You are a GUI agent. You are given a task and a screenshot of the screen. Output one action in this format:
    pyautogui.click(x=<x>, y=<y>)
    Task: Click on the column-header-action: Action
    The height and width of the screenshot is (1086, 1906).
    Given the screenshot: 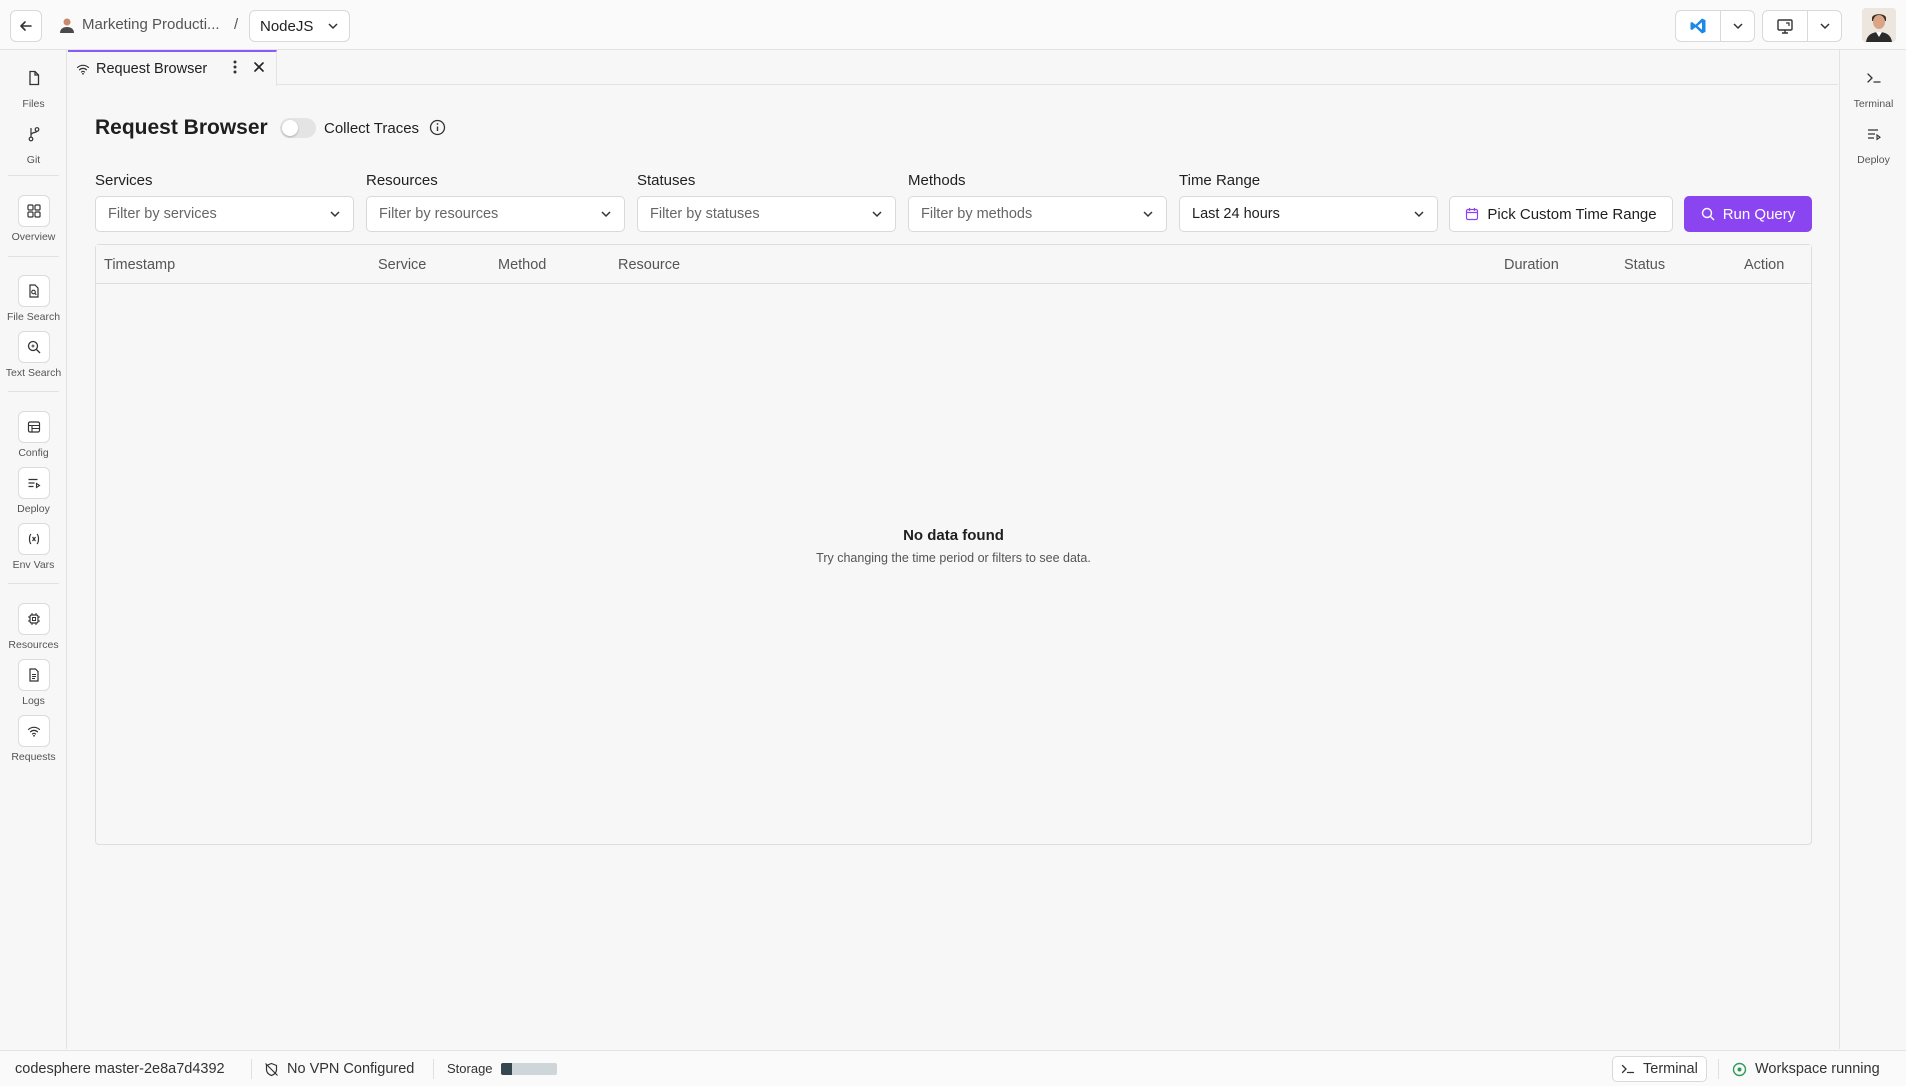 What is the action you would take?
    pyautogui.click(x=1764, y=265)
    